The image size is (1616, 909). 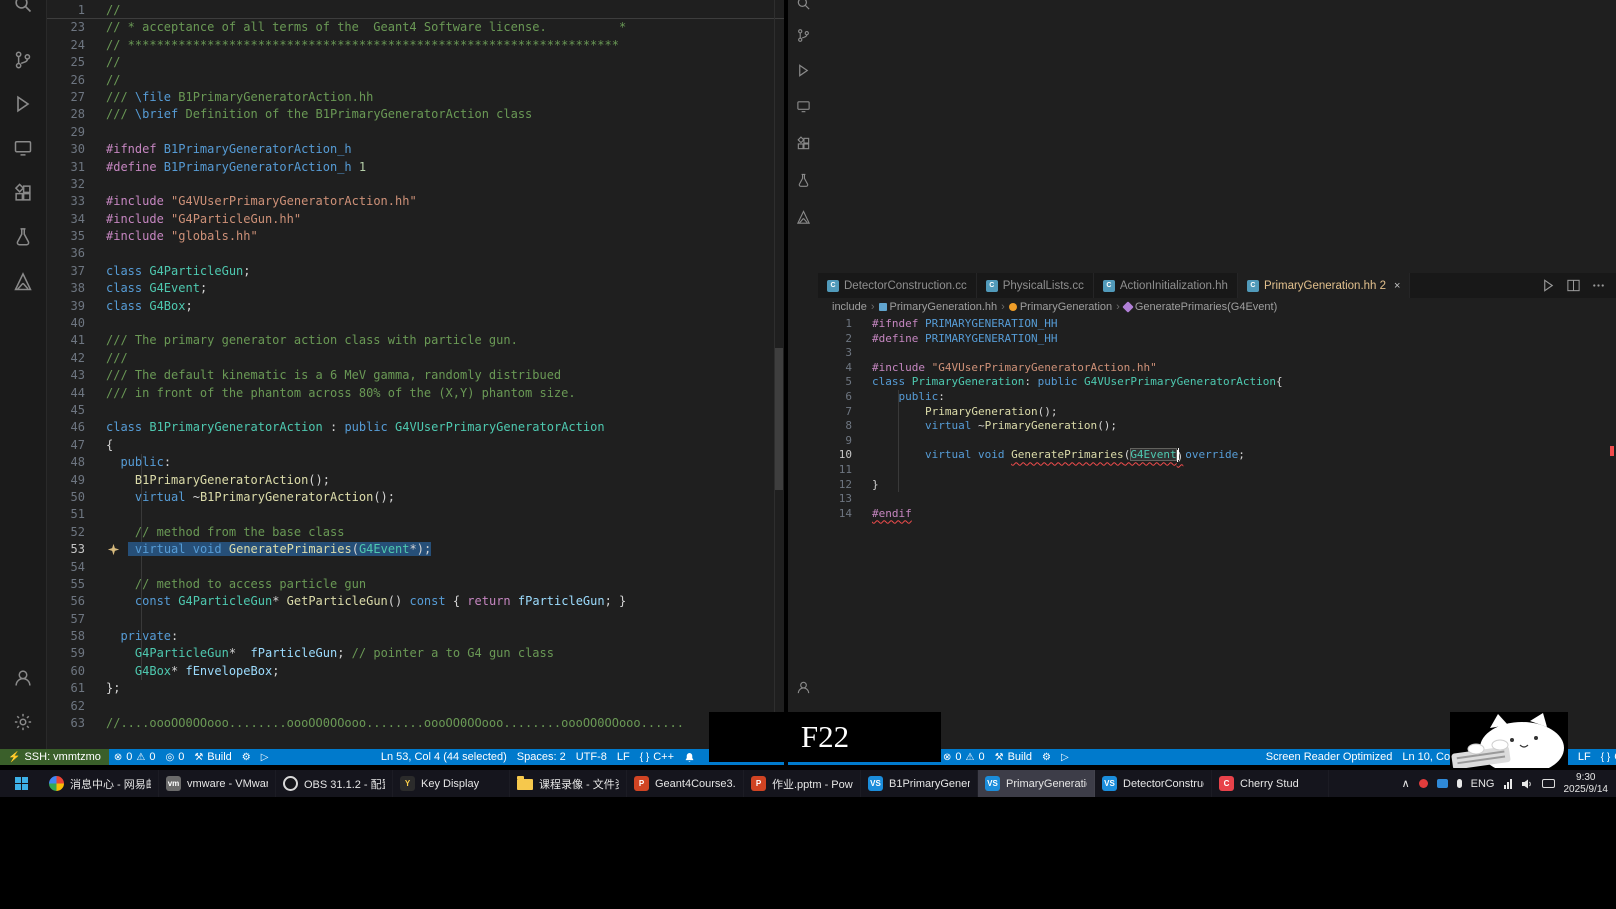 What do you see at coordinates (758, 783) in the screenshot?
I see `powerpoint-icon: P` at bounding box center [758, 783].